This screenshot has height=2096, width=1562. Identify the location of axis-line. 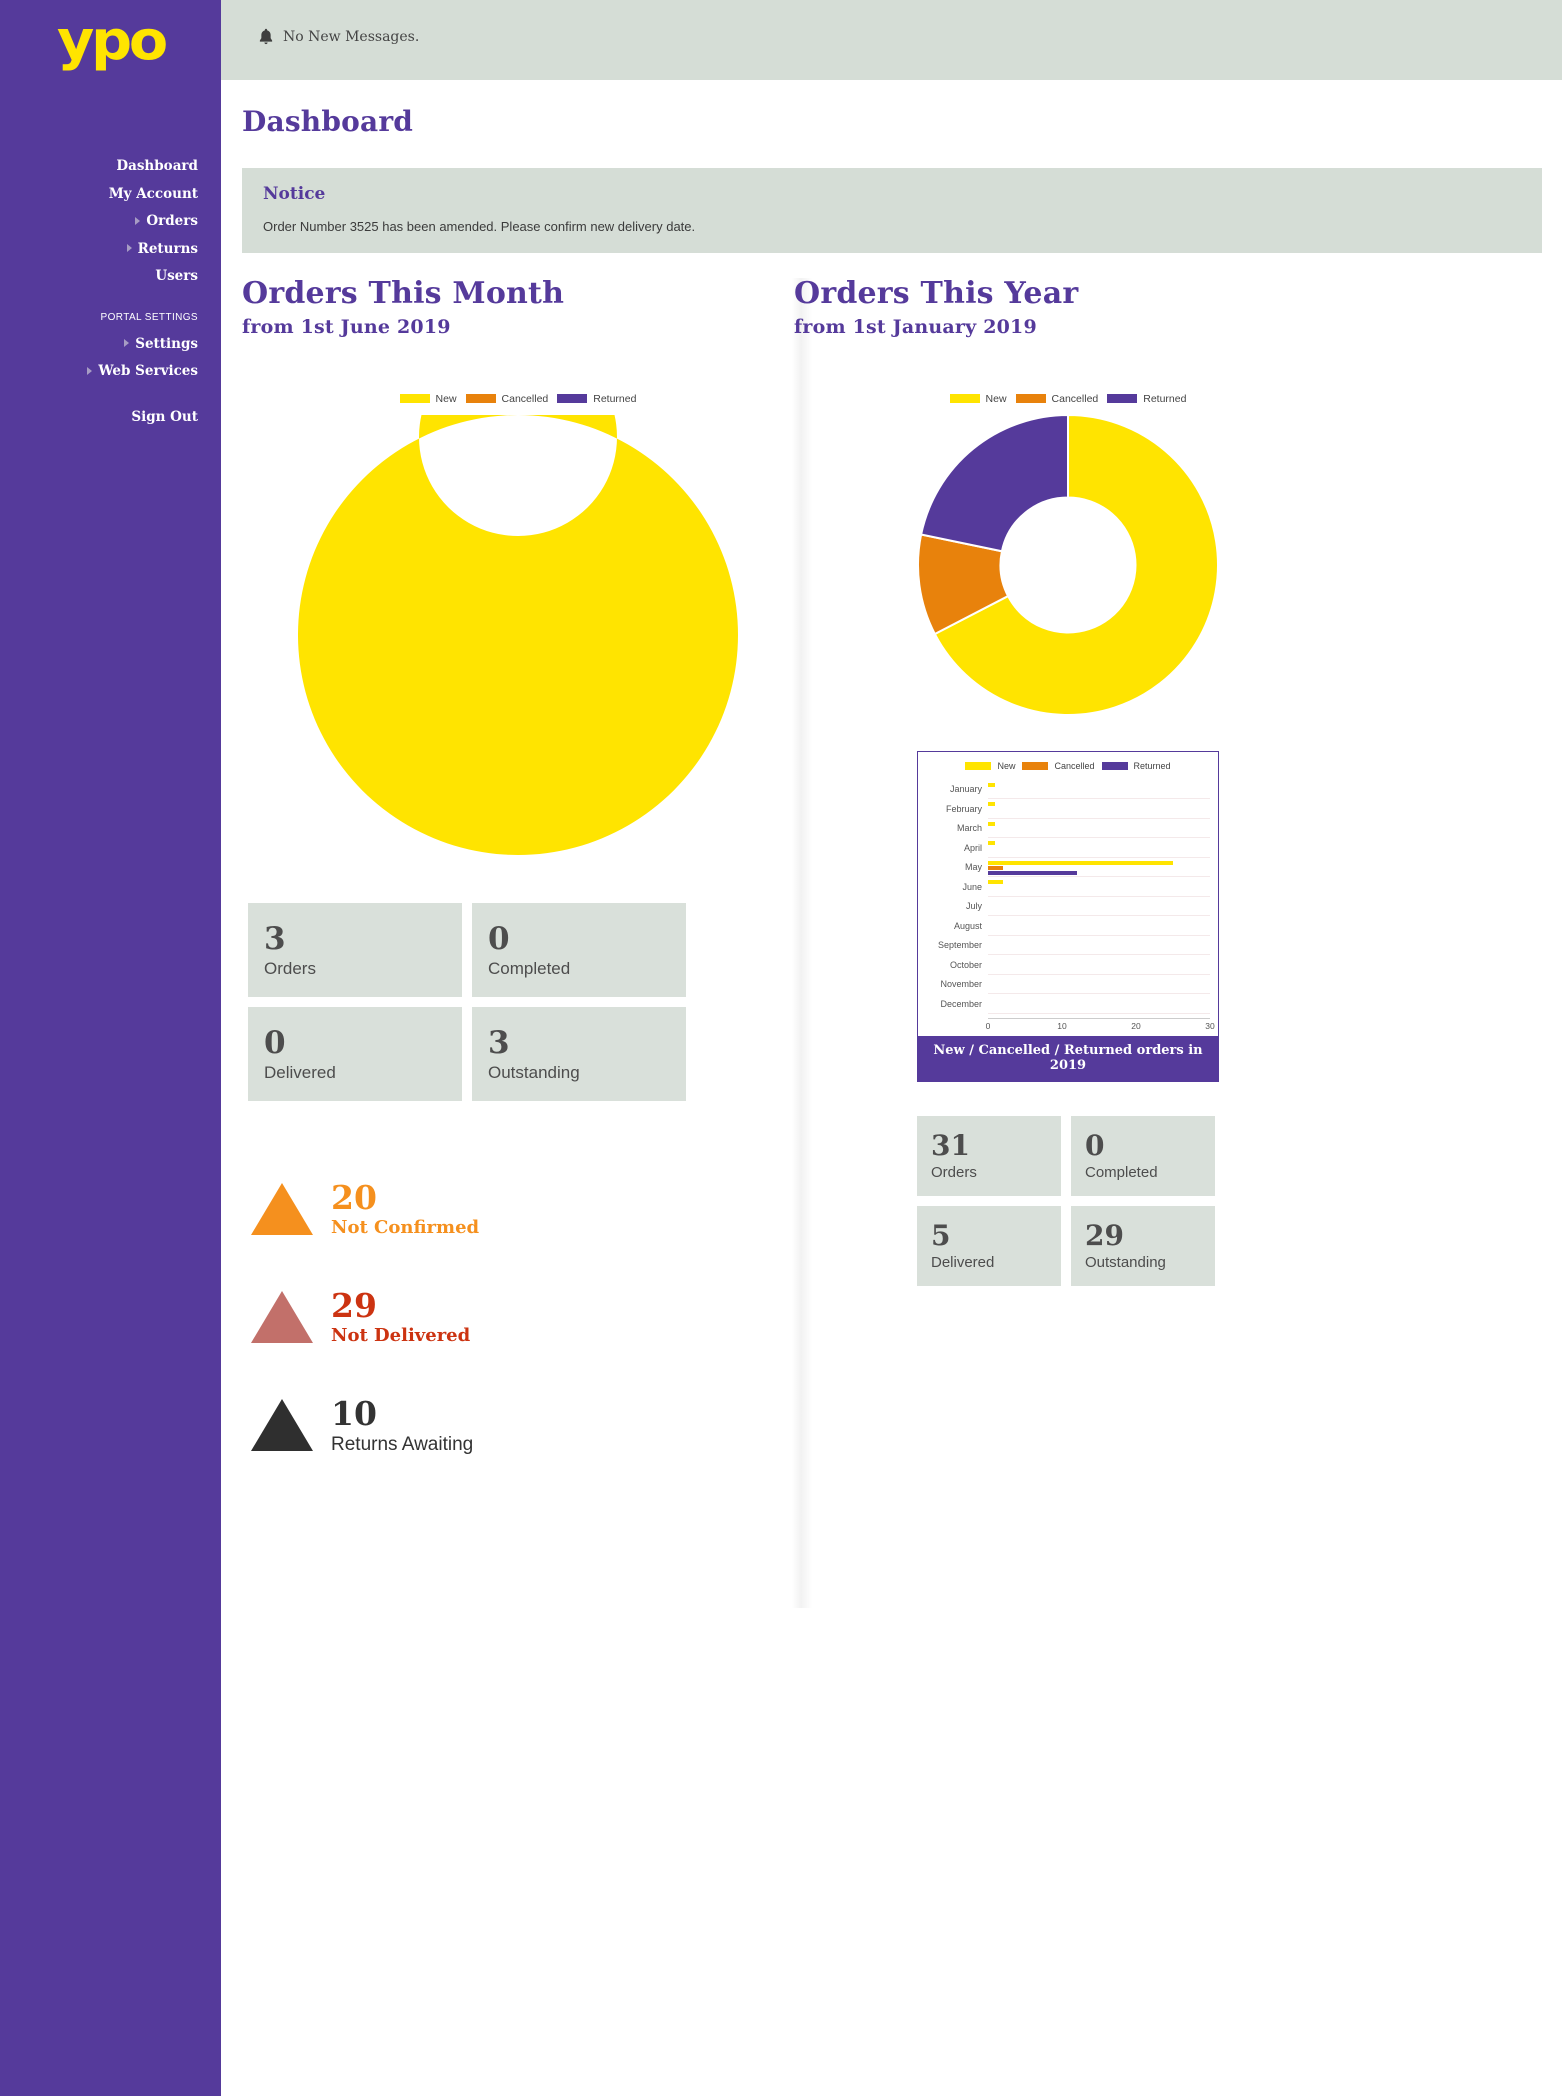
(1099, 1018).